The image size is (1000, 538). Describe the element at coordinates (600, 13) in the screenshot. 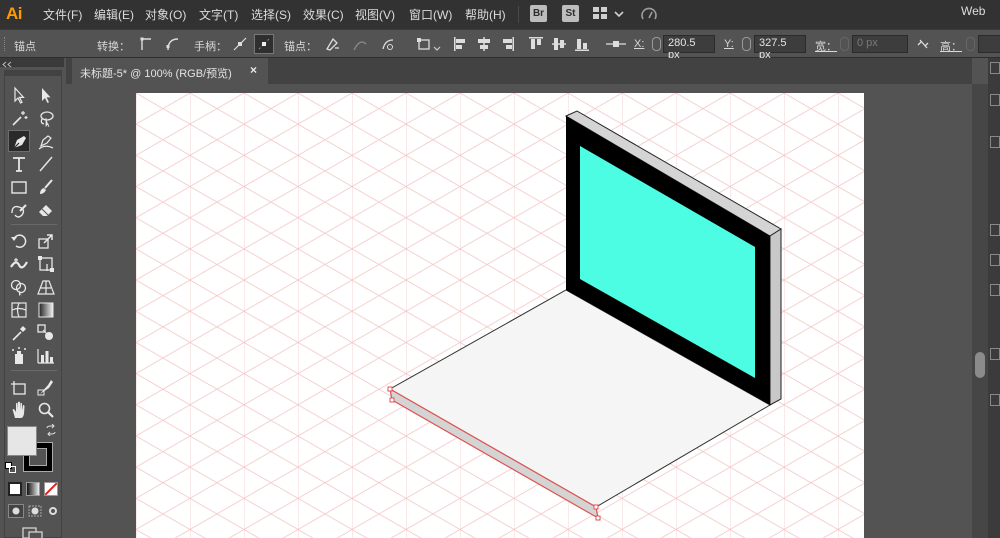

I see `arrange-documents-icon` at that location.